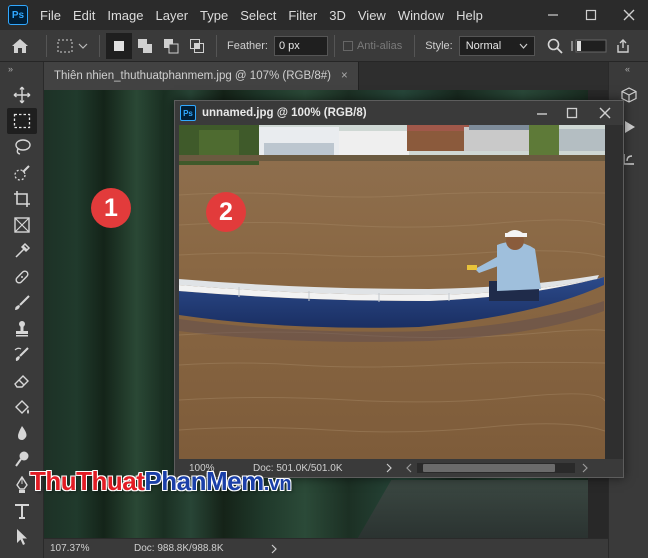 Image resolution: width=648 pixels, height=558 pixels. What do you see at coordinates (175, 481) in the screenshot?
I see `watermark-part-3: Phan` at bounding box center [175, 481].